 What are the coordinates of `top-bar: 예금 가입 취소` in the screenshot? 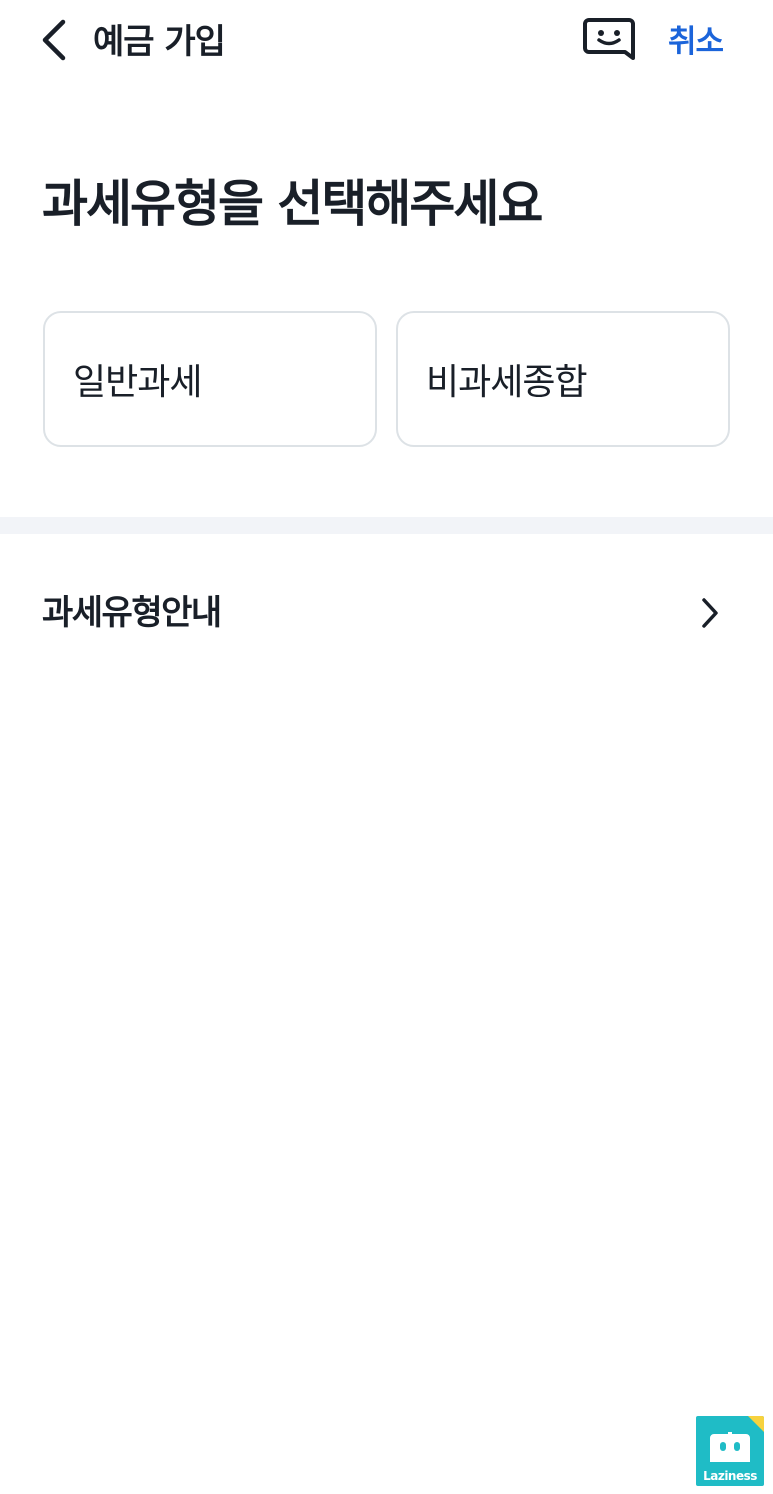 It's located at (386, 43).